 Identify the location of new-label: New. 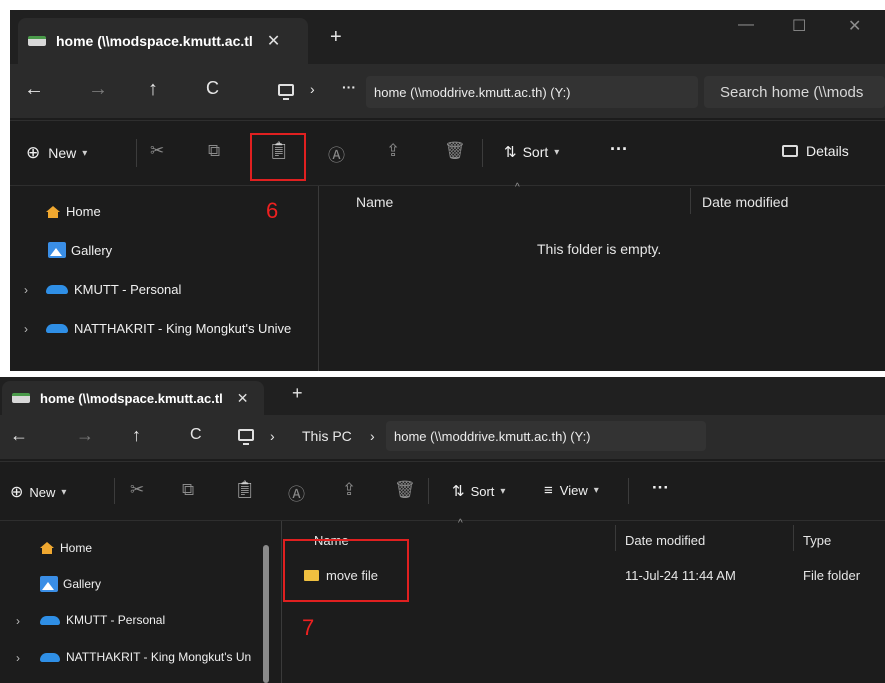
(42, 492).